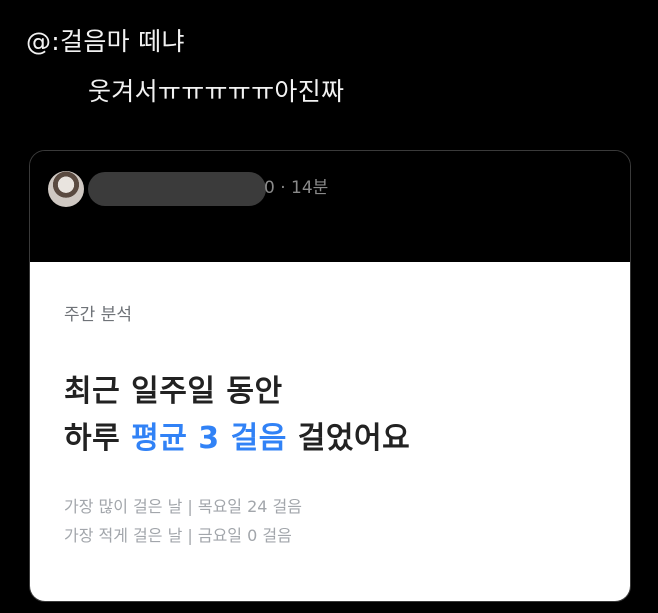  What do you see at coordinates (173, 391) in the screenshot?
I see `headline-line-1: 최근 일주일 동안` at bounding box center [173, 391].